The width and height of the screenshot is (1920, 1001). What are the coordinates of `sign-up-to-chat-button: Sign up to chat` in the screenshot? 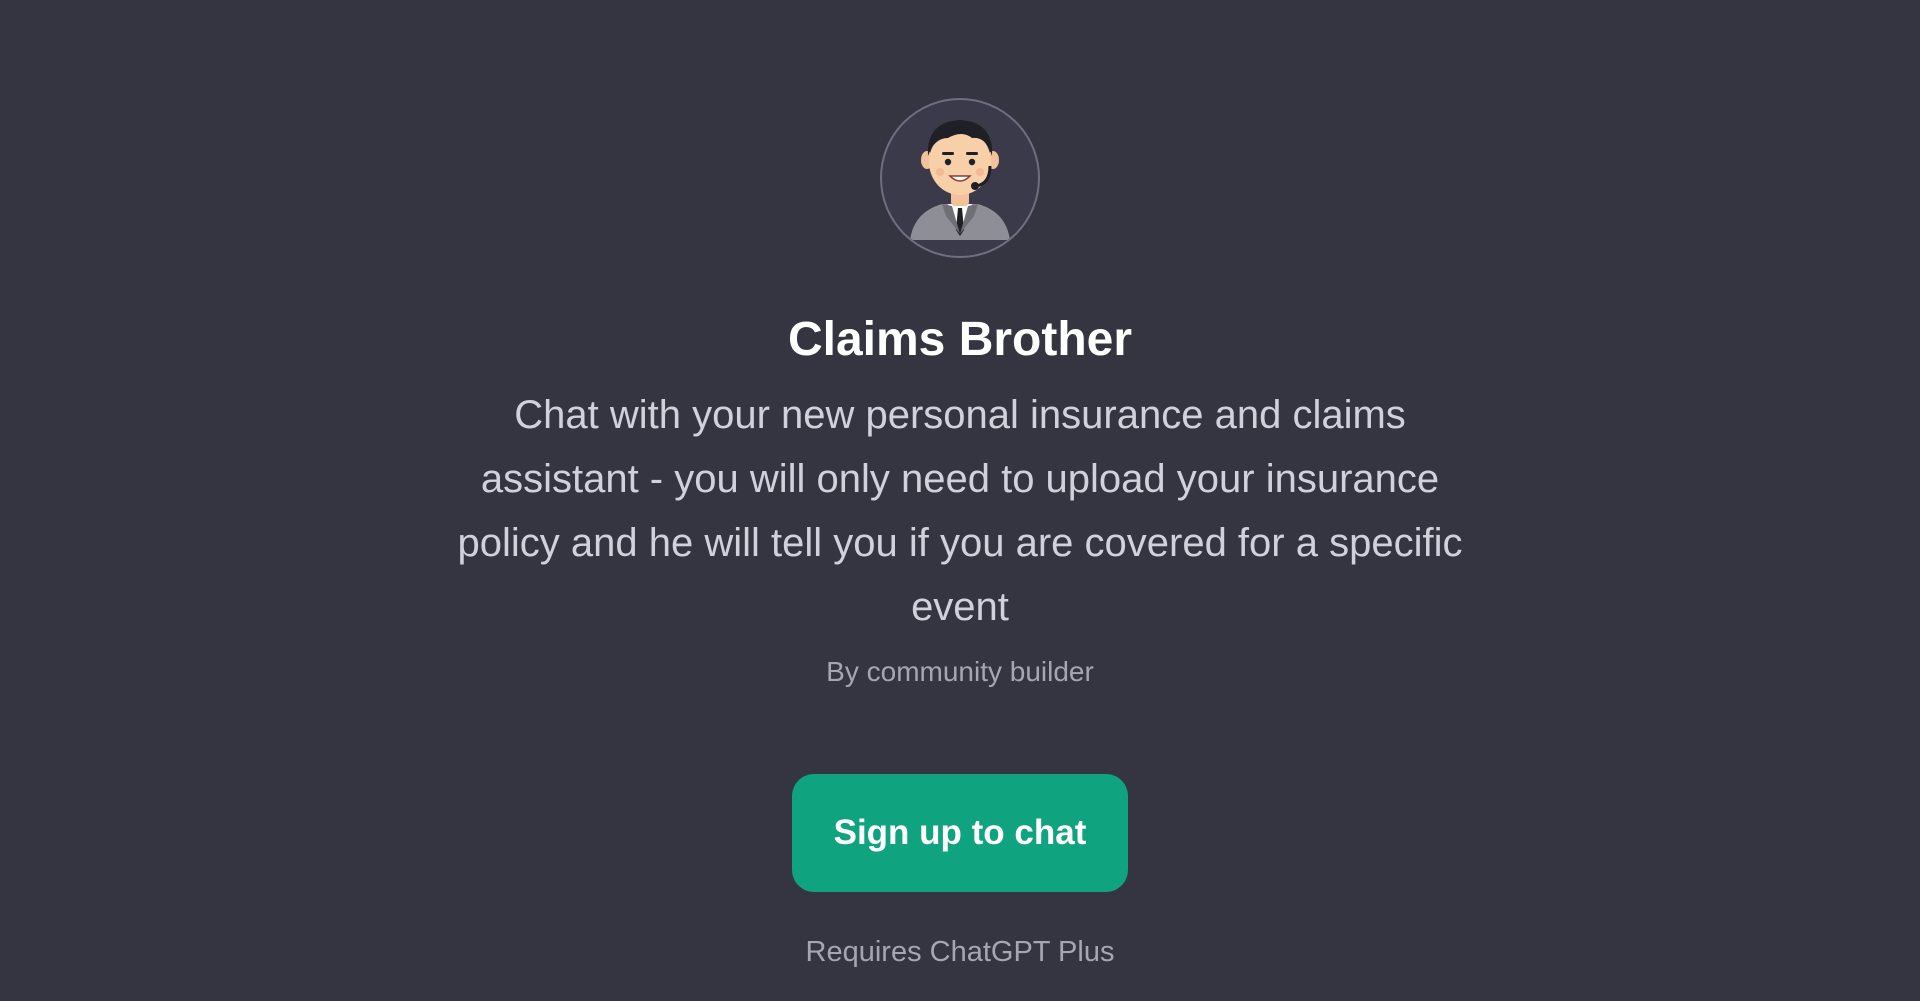 It's located at (960, 833).